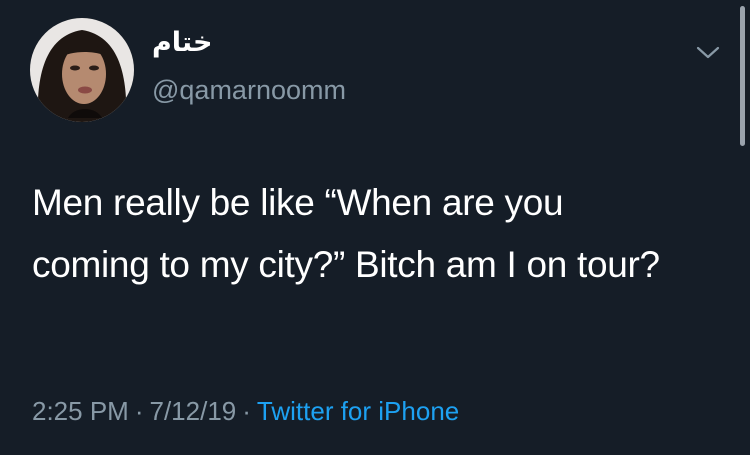  Describe the element at coordinates (182, 43) in the screenshot. I see `display-name: ختام` at that location.